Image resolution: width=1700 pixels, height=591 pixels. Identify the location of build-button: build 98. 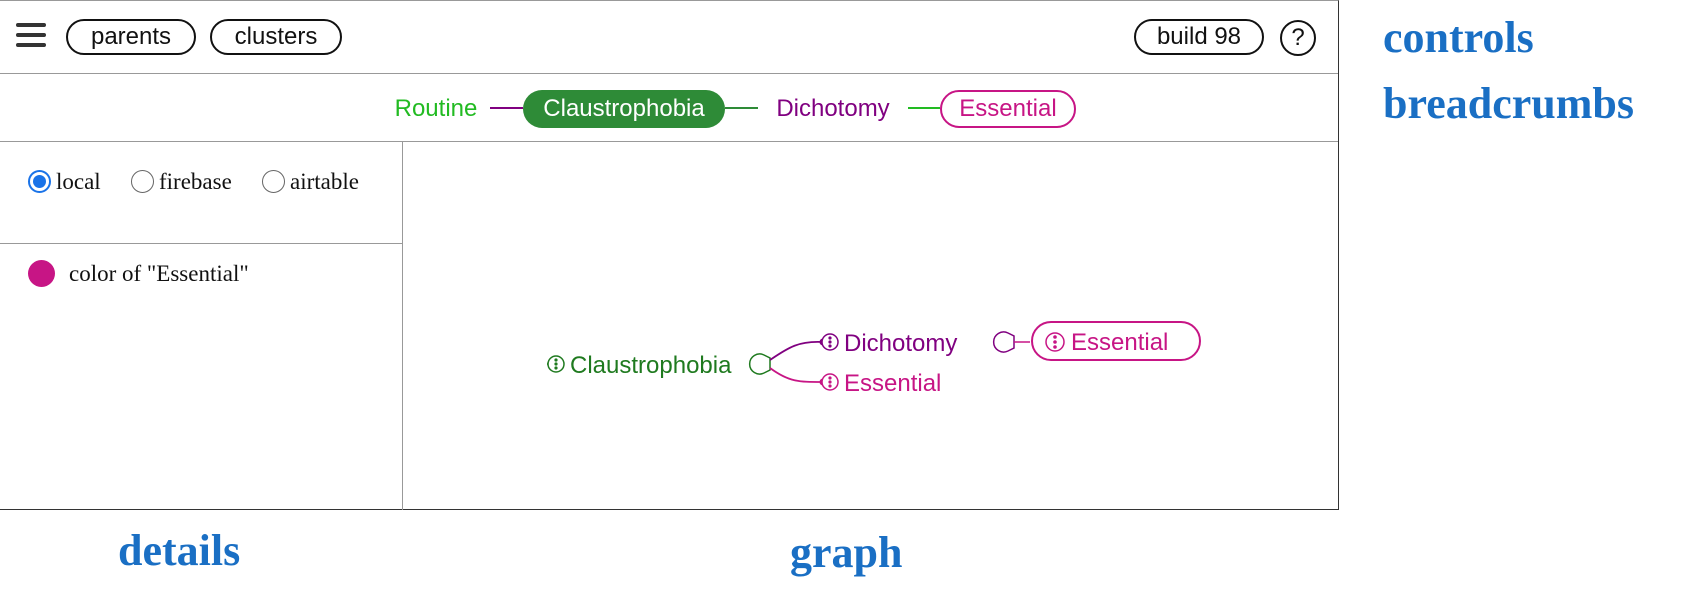
(1199, 37).